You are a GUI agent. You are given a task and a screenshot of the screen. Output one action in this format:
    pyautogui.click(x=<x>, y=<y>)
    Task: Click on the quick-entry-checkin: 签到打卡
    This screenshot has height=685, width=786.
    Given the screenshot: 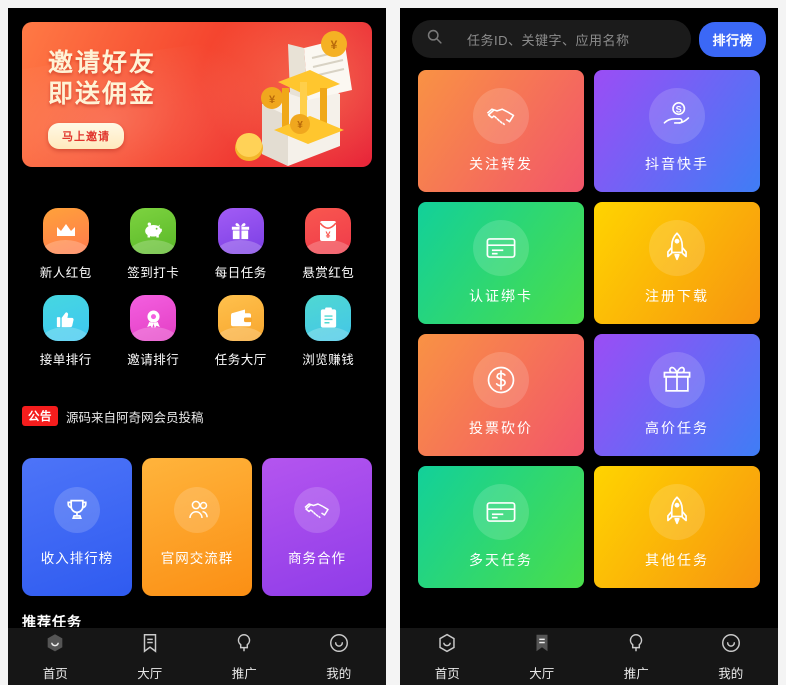 What is the action you would take?
    pyautogui.click(x=154, y=244)
    